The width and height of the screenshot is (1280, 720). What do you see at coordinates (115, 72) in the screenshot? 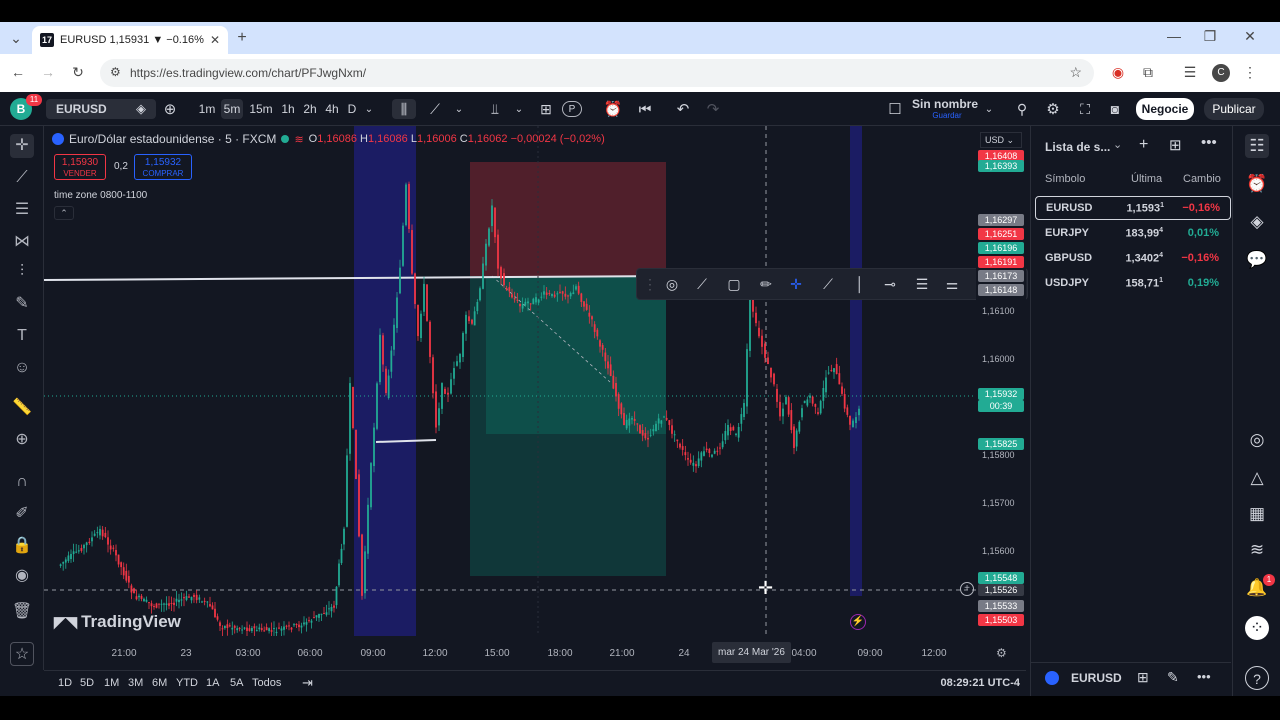
I see `site-info-icon: ⚙` at bounding box center [115, 72].